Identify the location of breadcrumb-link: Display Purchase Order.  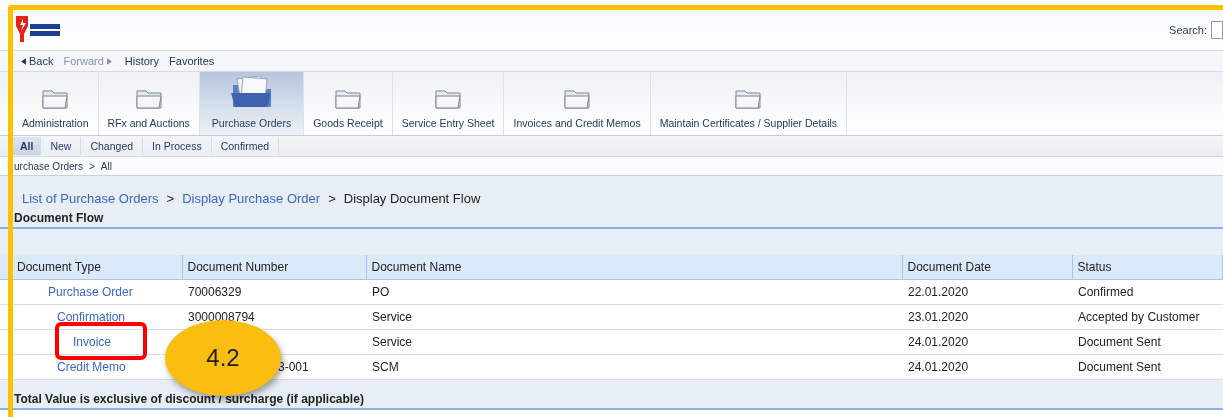
(251, 198).